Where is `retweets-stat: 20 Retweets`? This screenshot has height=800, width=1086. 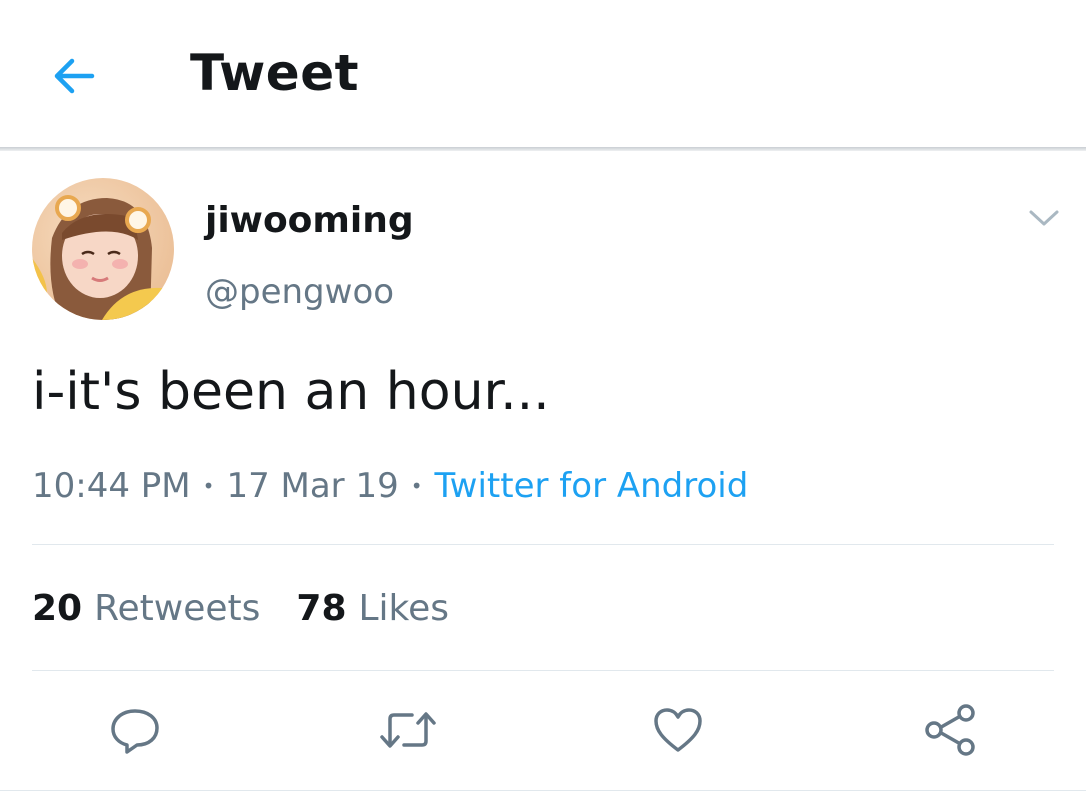 retweets-stat: 20 Retweets is located at coordinates (146, 608).